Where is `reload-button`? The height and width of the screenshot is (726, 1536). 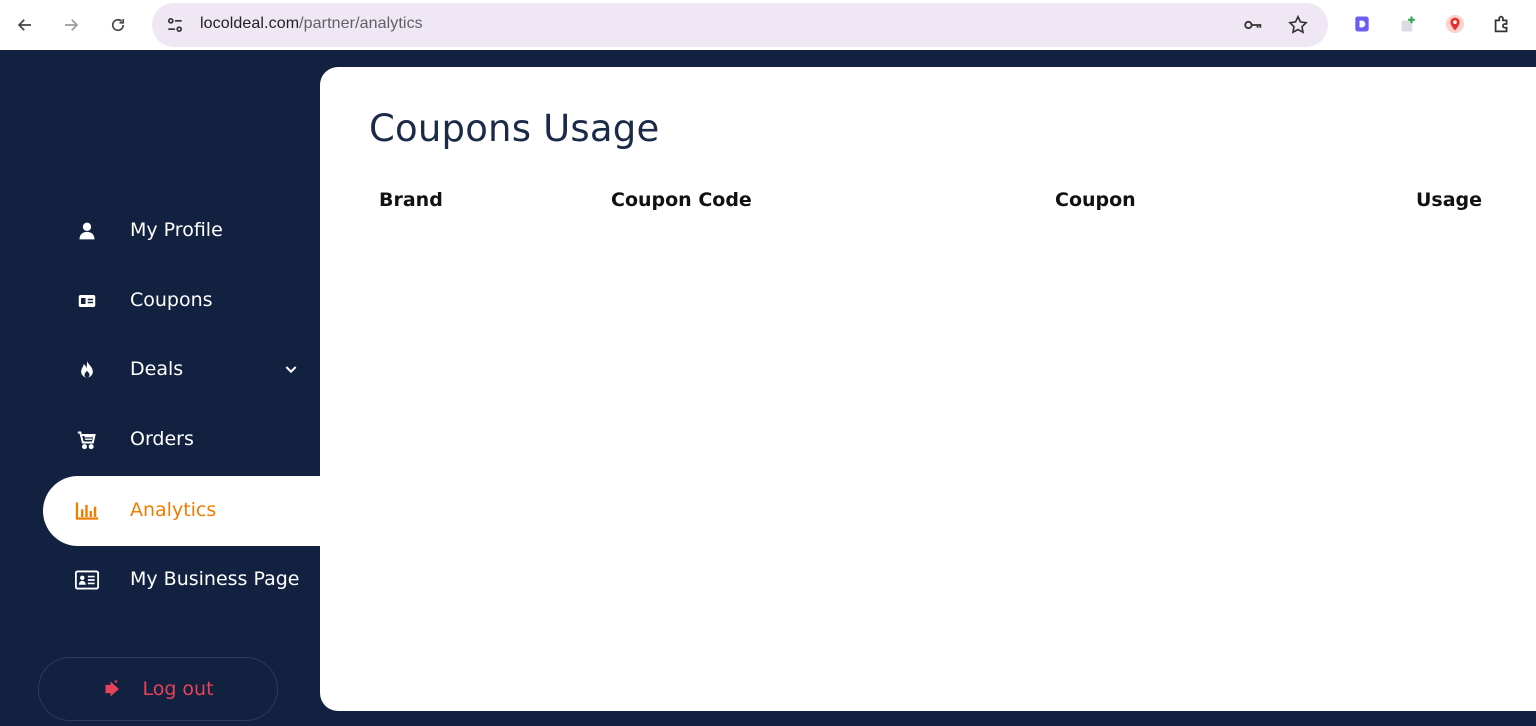
reload-button is located at coordinates (118, 25).